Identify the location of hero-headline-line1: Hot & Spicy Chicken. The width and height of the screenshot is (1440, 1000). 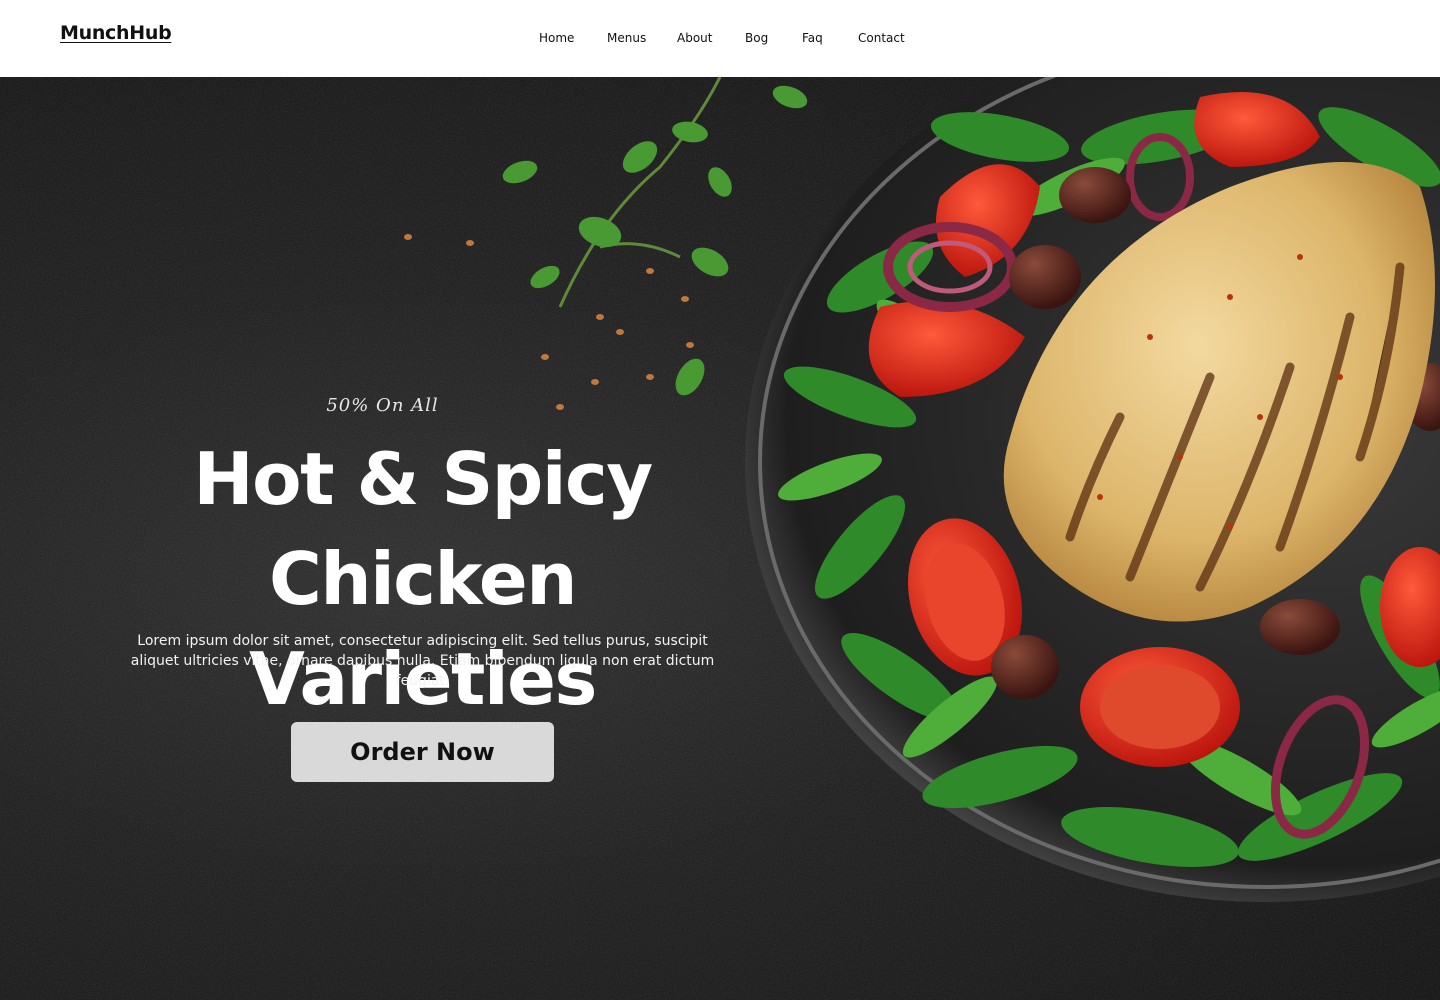
(423, 529).